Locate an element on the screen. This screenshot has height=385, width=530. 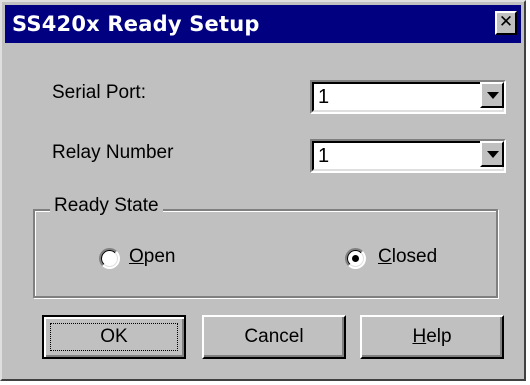
serial-port-value: 1 is located at coordinates (324, 97).